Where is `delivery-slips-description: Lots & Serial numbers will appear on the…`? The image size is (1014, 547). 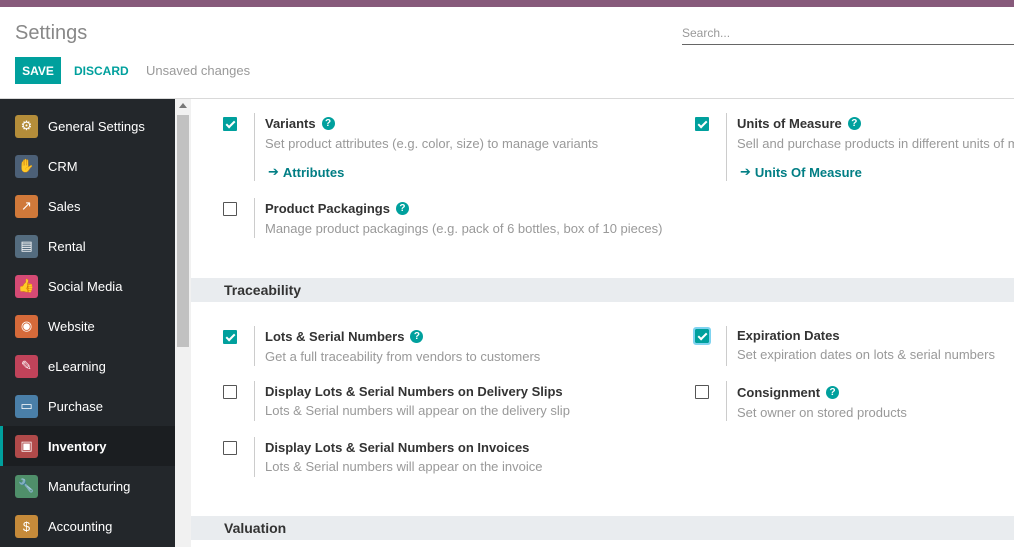 delivery-slips-description: Lots & Serial numbers will appear on the… is located at coordinates (417, 410).